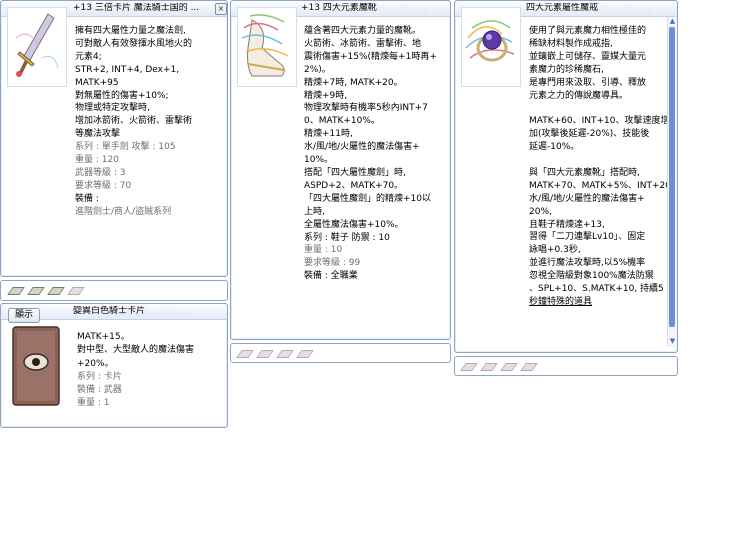  What do you see at coordinates (326, 95) in the screenshot?
I see `desc-line: 精煉+9時,` at bounding box center [326, 95].